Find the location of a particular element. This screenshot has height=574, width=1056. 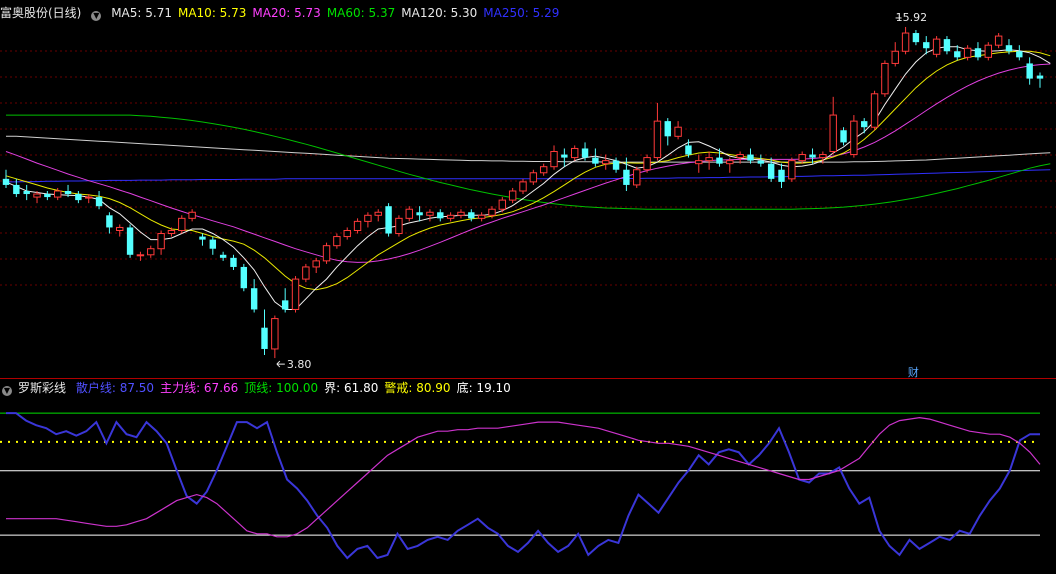

ma-label-3: MA60: 5.37 is located at coordinates (361, 13).